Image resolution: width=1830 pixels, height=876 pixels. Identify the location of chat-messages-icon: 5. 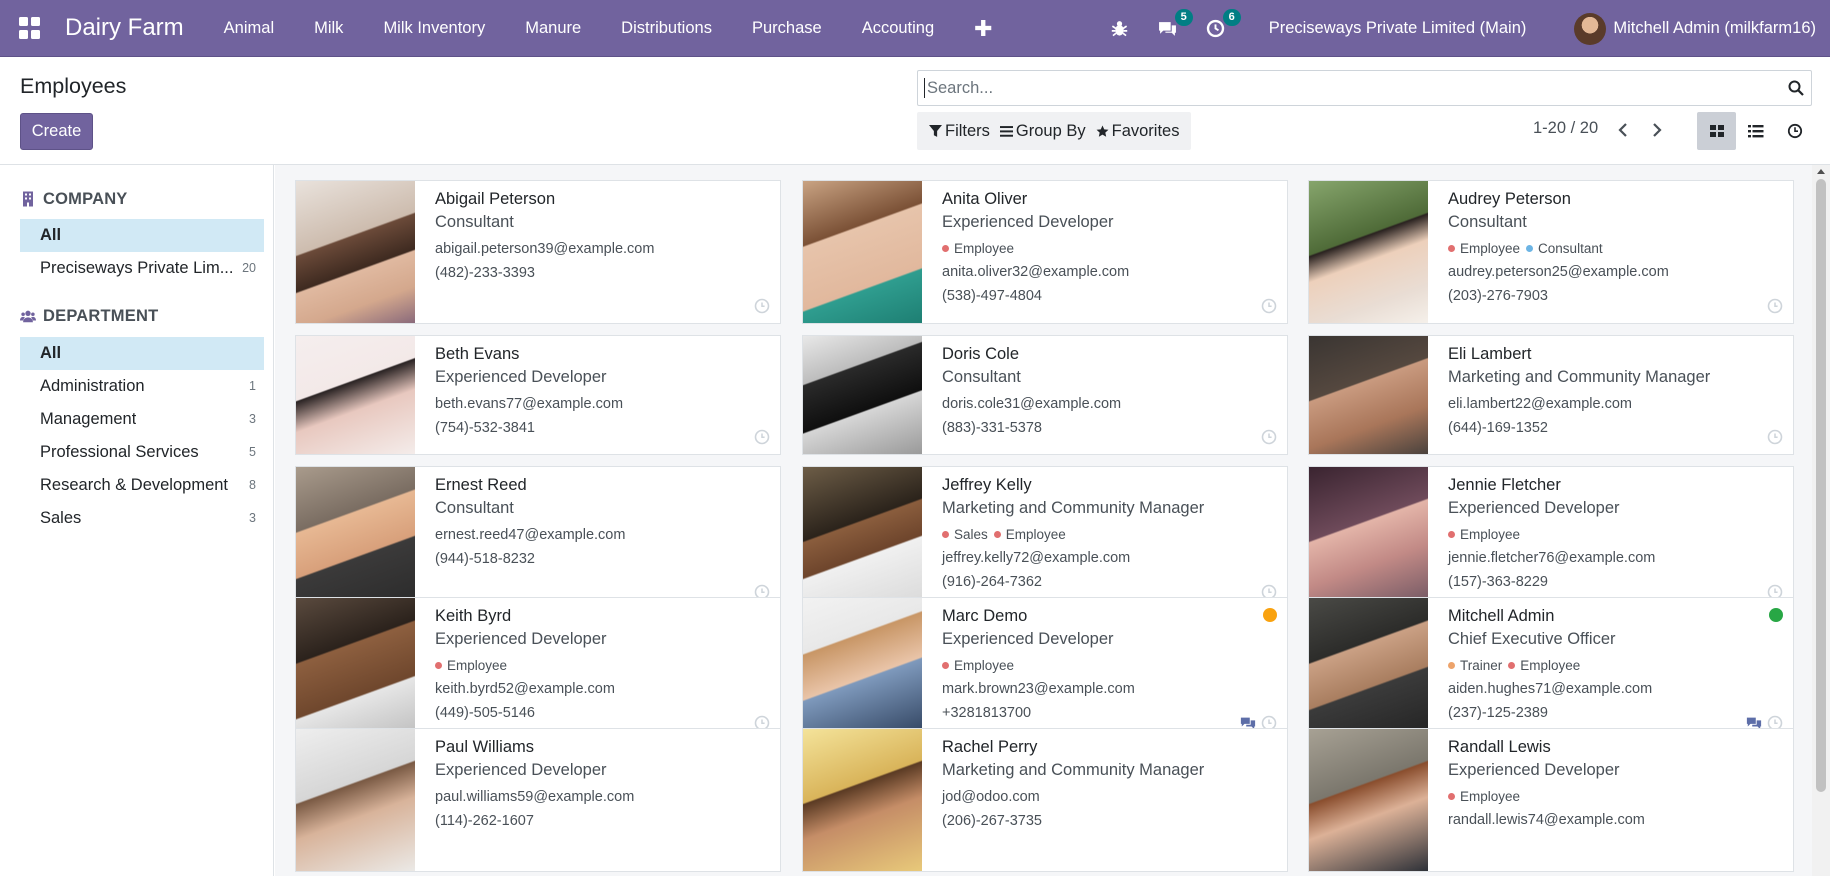
(1175, 24).